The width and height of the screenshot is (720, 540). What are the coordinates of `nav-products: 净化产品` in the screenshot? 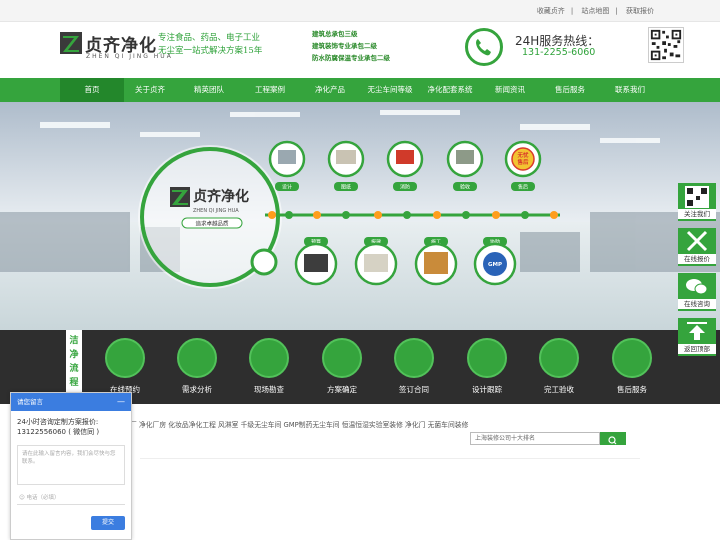 It's located at (330, 90).